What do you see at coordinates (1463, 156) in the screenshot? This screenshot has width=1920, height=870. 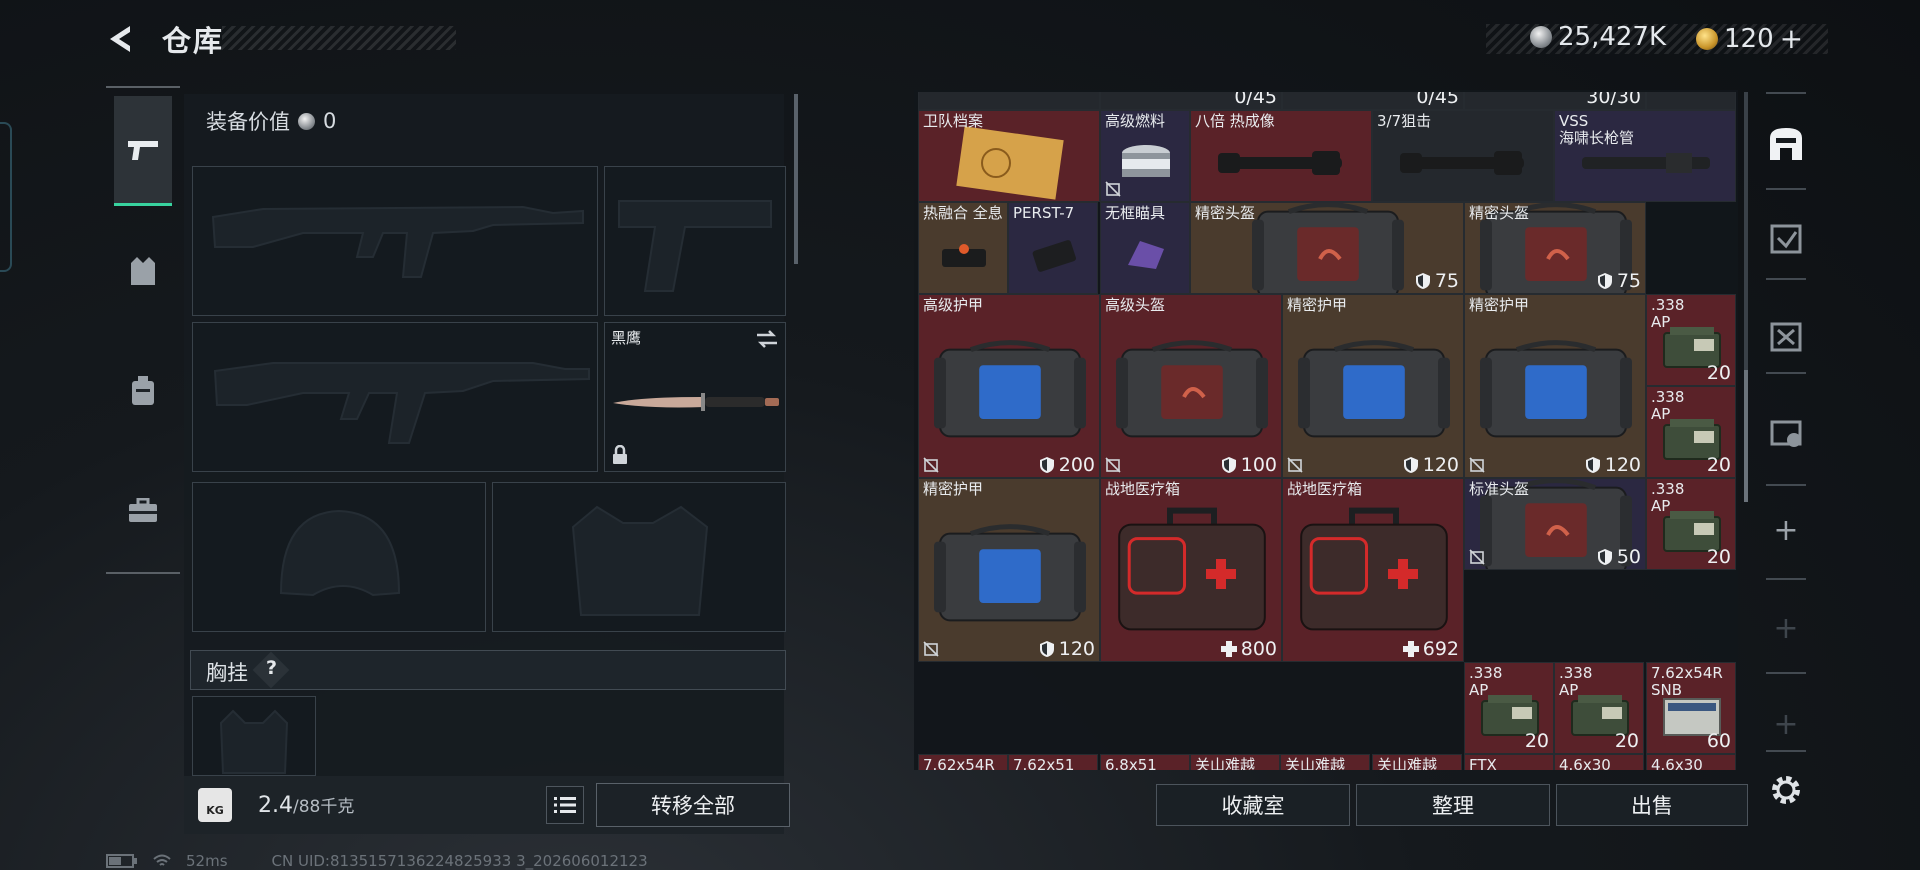 I see `stash-item: 3/7狙击` at bounding box center [1463, 156].